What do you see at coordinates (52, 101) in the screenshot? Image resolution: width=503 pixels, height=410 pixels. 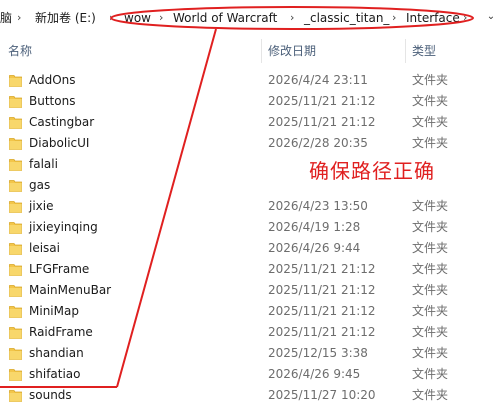 I see `file-name: Buttons` at bounding box center [52, 101].